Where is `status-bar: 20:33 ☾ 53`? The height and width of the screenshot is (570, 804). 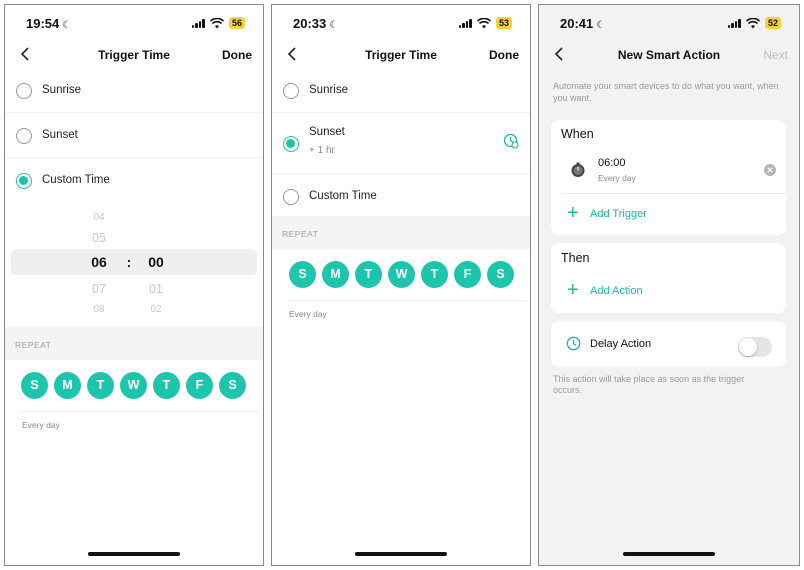
status-bar: 20:33 ☾ 53 is located at coordinates (401, 23).